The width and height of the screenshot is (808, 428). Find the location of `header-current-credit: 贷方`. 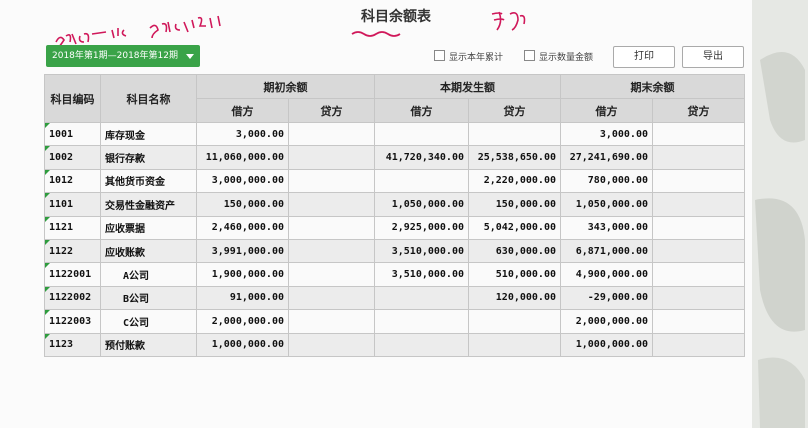

header-current-credit: 贷方 is located at coordinates (514, 110).